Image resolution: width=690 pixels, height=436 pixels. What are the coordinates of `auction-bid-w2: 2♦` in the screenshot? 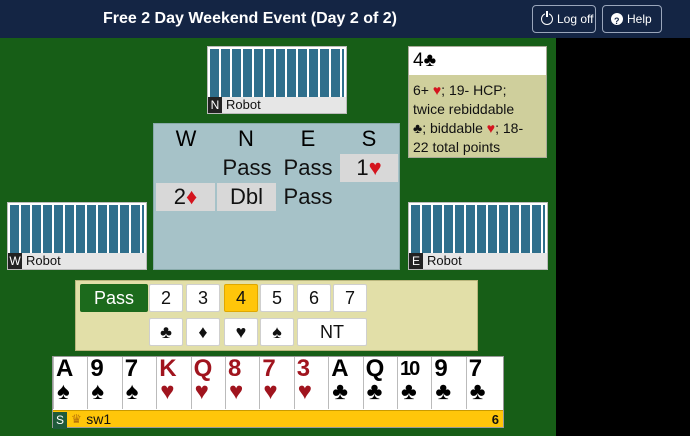 It's located at (185, 197).